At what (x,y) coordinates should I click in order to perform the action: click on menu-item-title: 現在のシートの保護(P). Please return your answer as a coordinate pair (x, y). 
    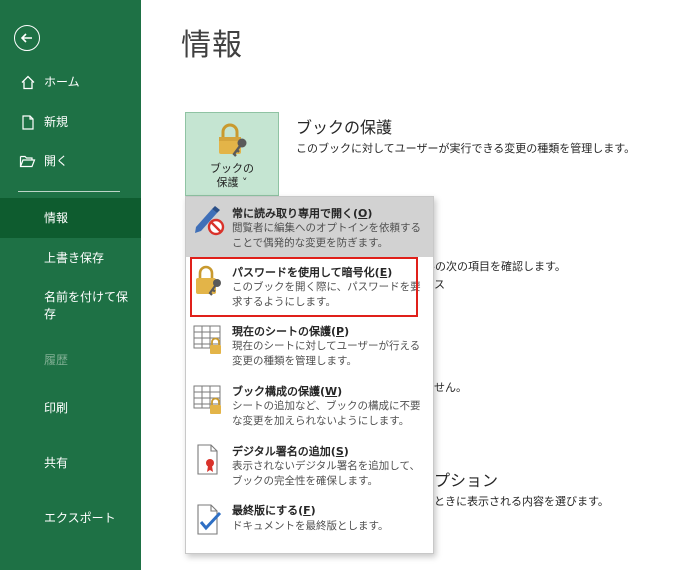
    Looking at the image, I should click on (291, 331).